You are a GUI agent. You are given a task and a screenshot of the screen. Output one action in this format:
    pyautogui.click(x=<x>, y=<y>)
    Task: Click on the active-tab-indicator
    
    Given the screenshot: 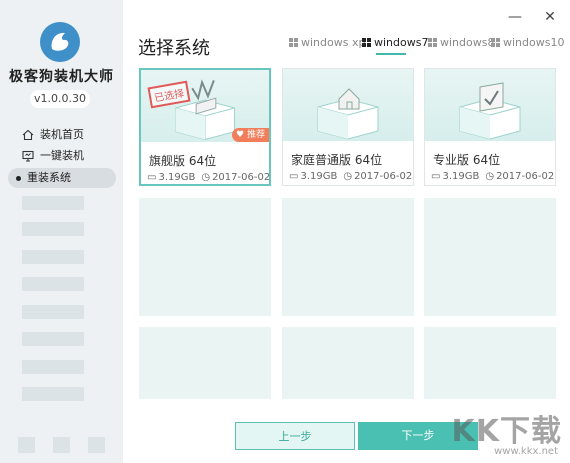 What is the action you would take?
    pyautogui.click(x=391, y=54)
    